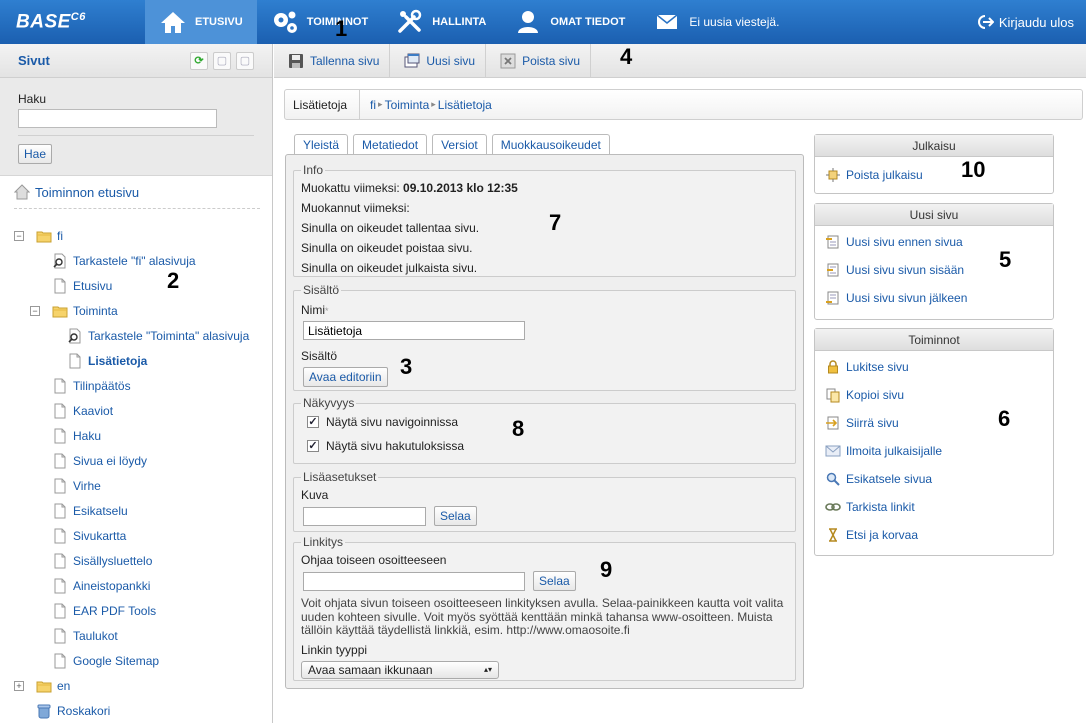  Describe the element at coordinates (934, 479) in the screenshot. I see `preview-page-link: Esikatsele sivua` at that location.